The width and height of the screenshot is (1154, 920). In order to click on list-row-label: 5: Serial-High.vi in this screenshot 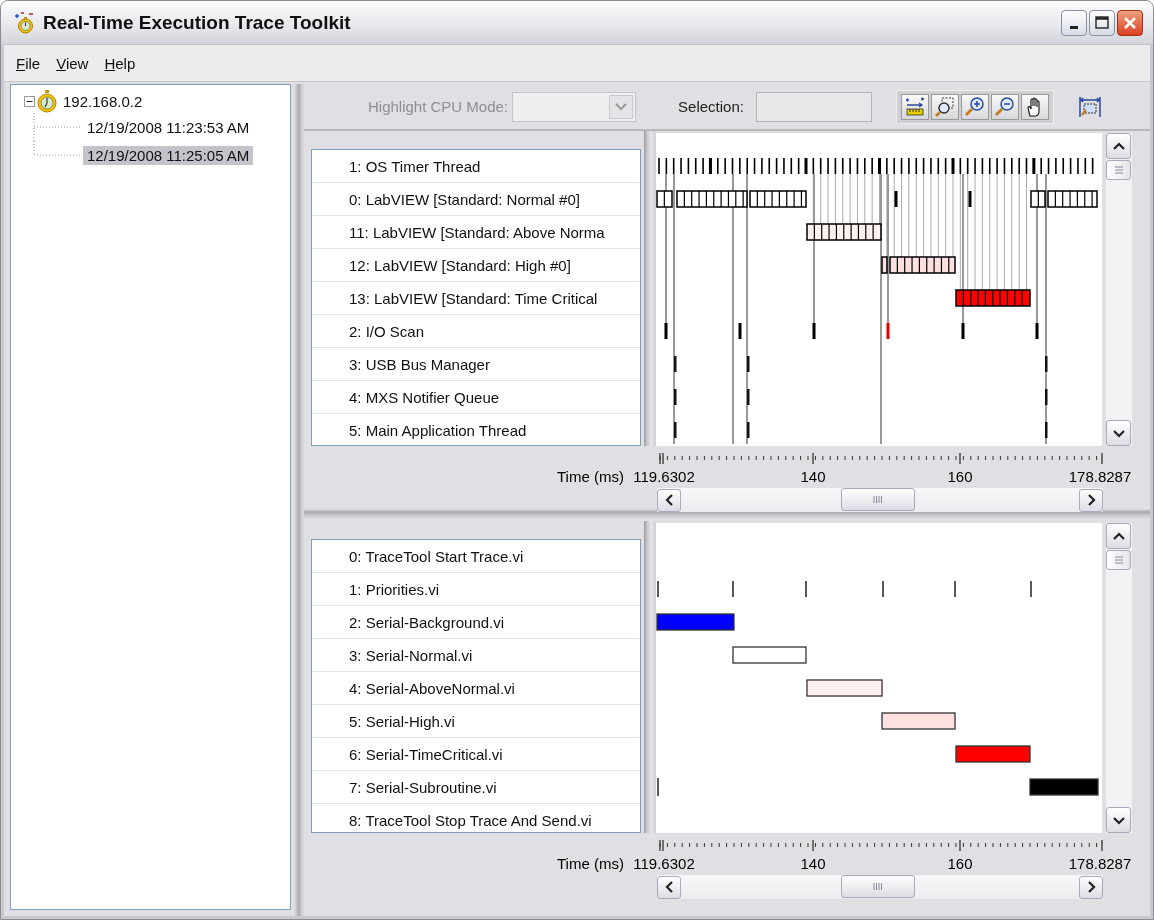, I will do `click(402, 721)`.